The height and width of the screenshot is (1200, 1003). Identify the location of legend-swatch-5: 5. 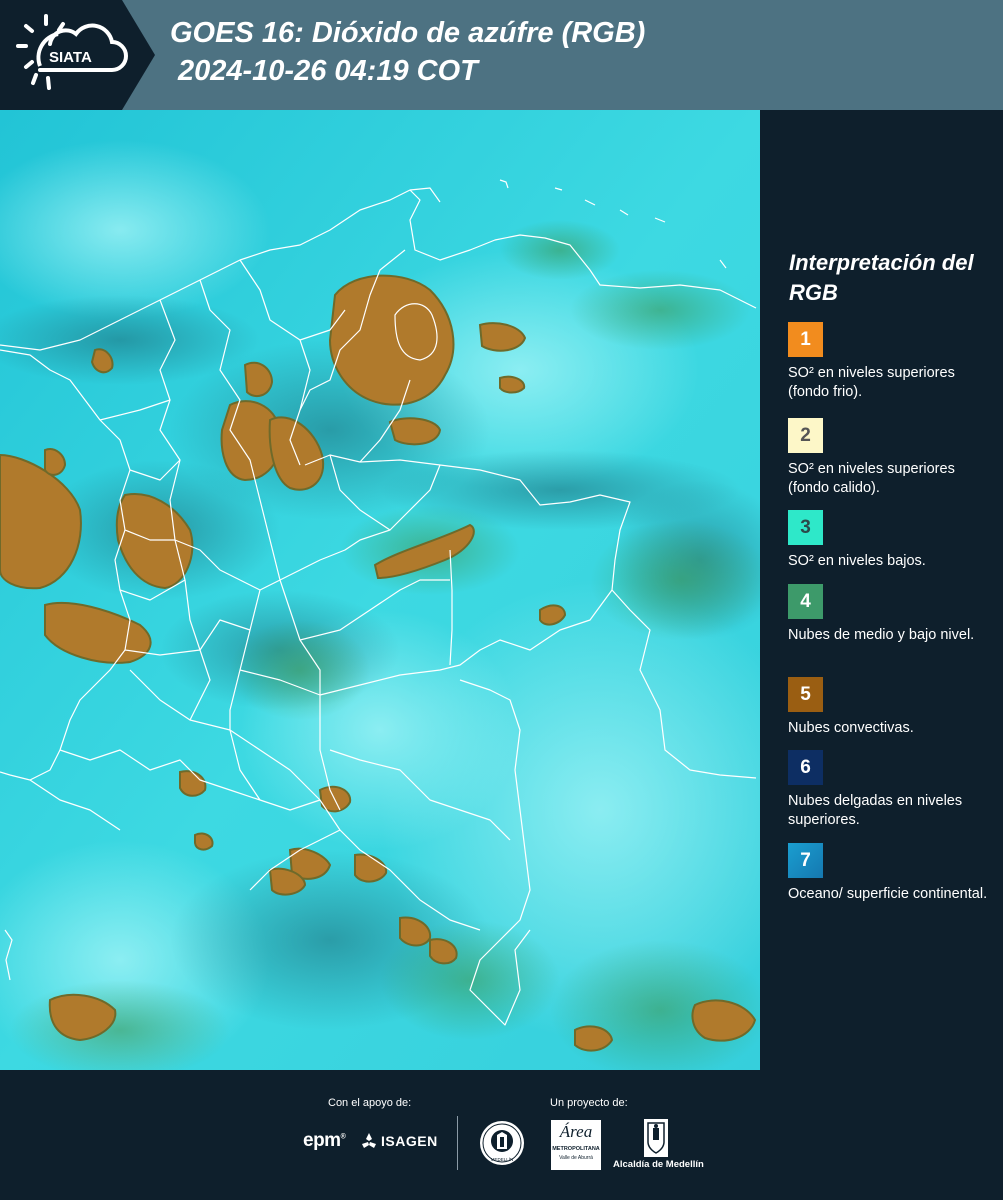
(805, 694).